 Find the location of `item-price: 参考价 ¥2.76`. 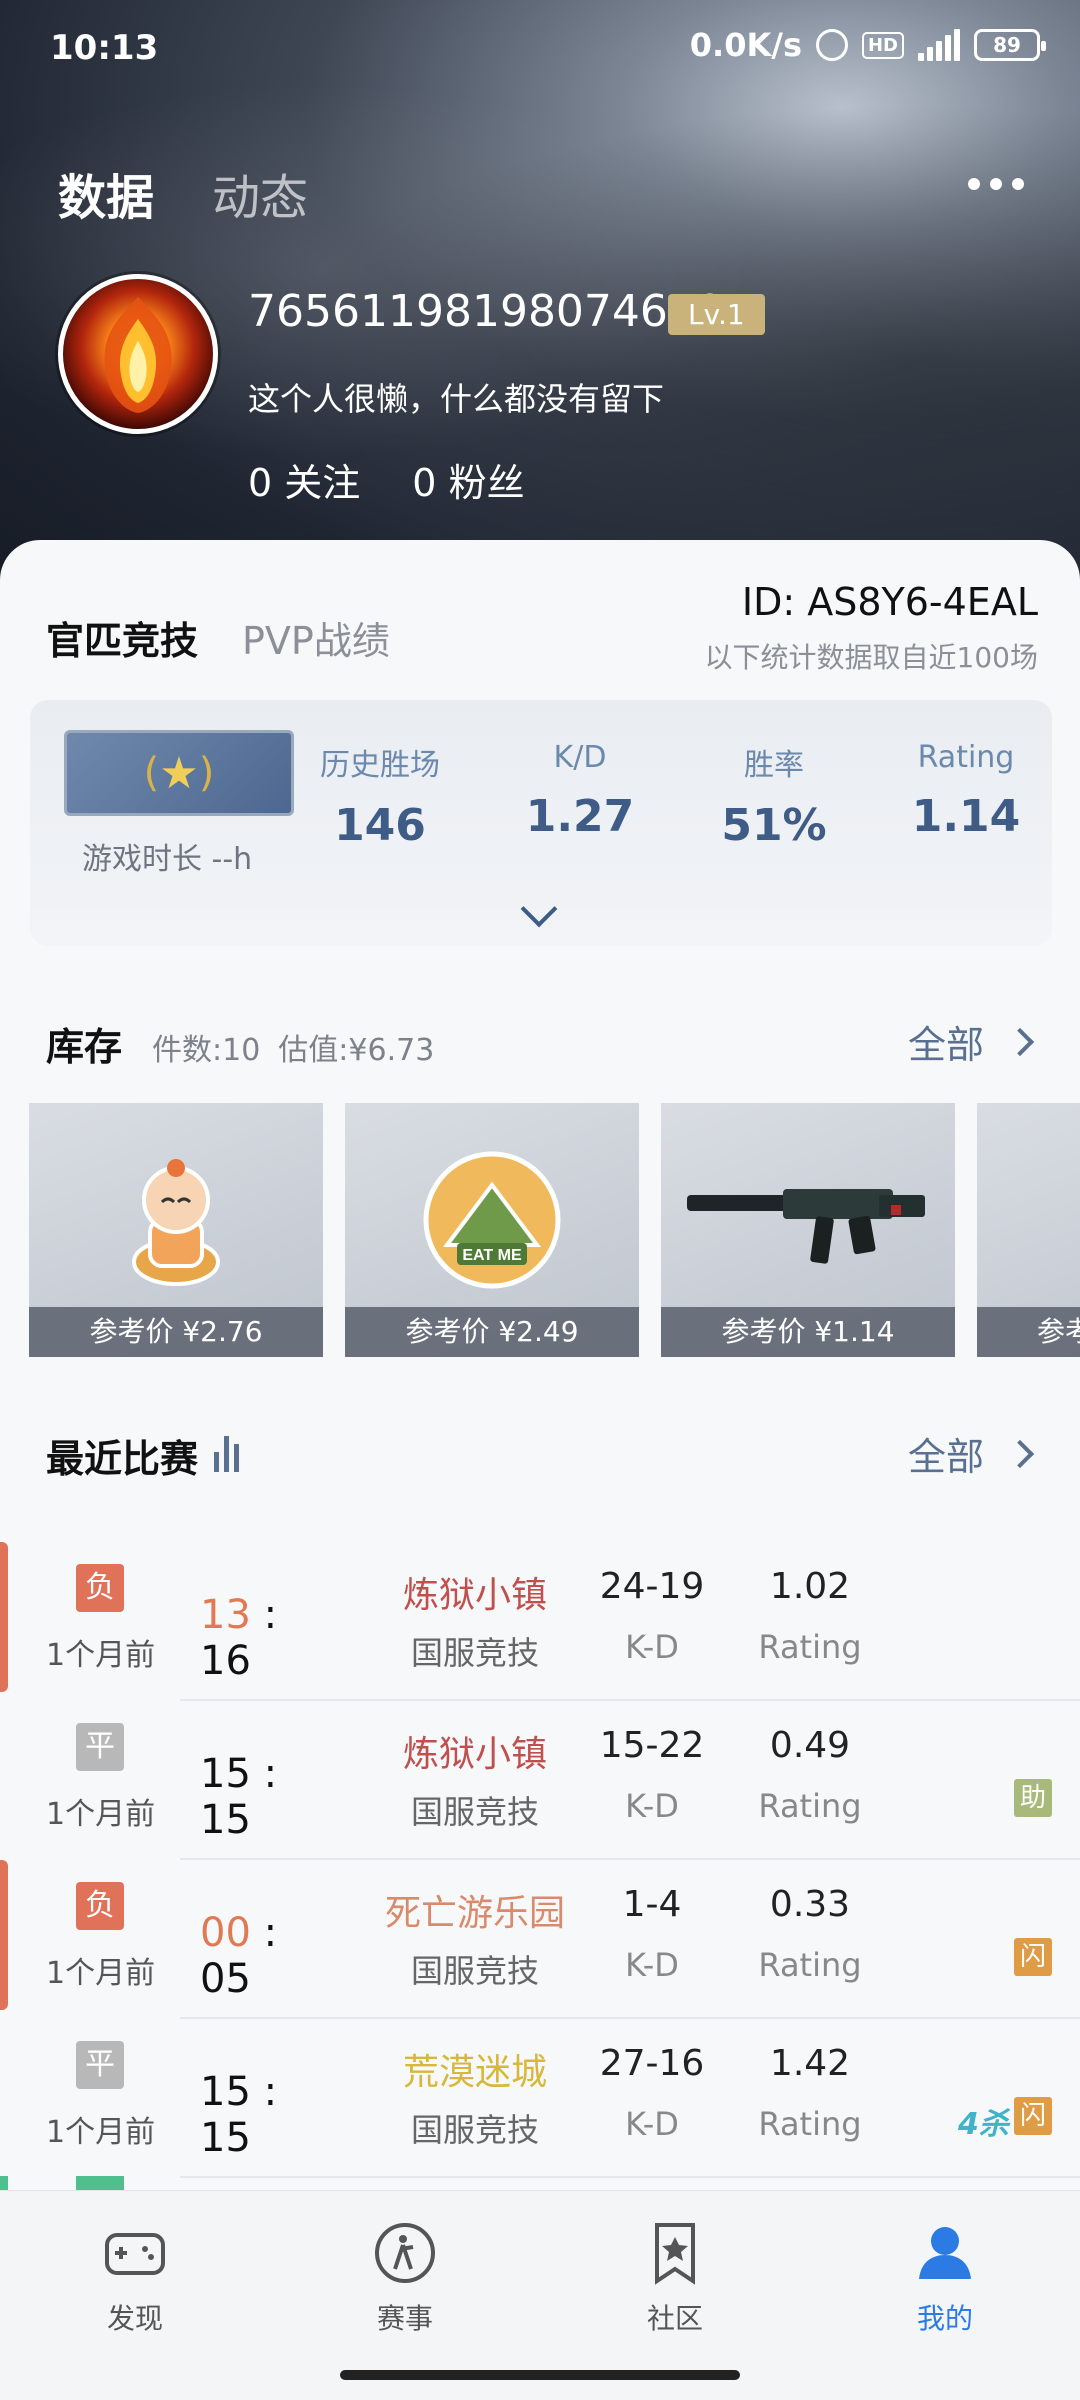

item-price: 参考价 ¥2.76 is located at coordinates (176, 1332).